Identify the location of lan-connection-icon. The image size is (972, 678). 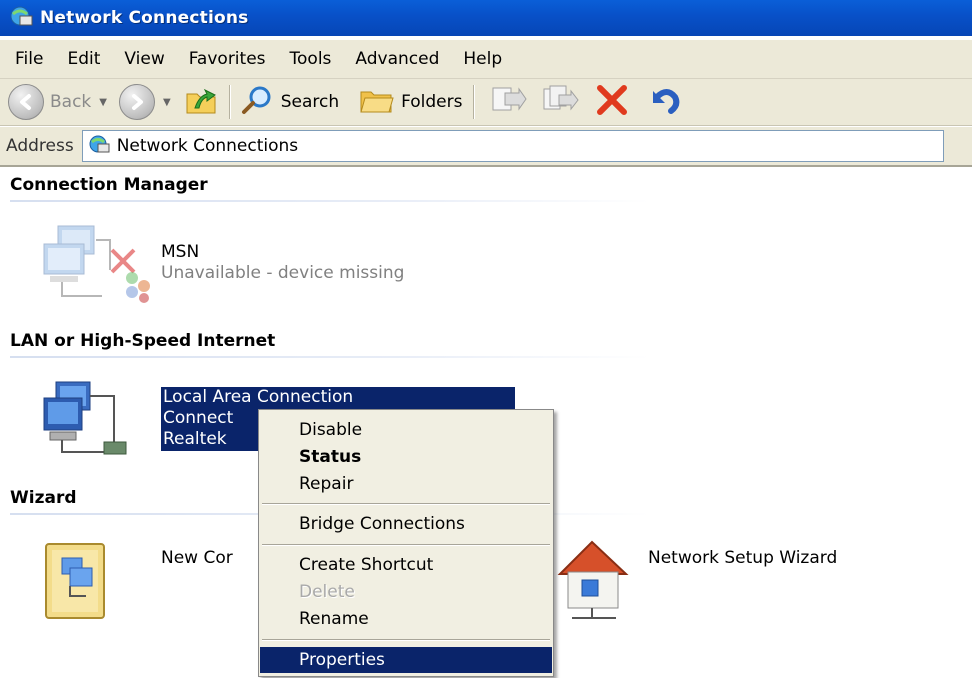
(100, 425).